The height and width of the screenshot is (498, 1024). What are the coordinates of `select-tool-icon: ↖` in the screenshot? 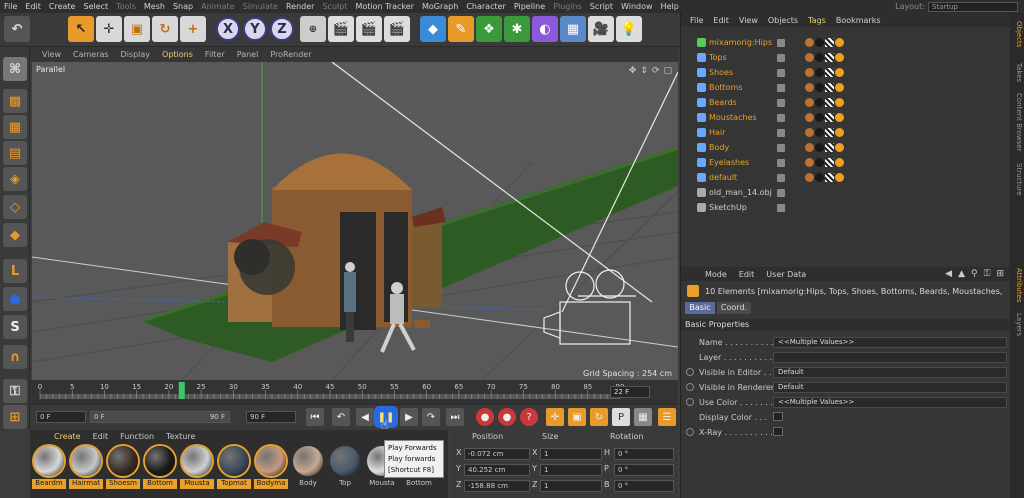 It's located at (81, 29).